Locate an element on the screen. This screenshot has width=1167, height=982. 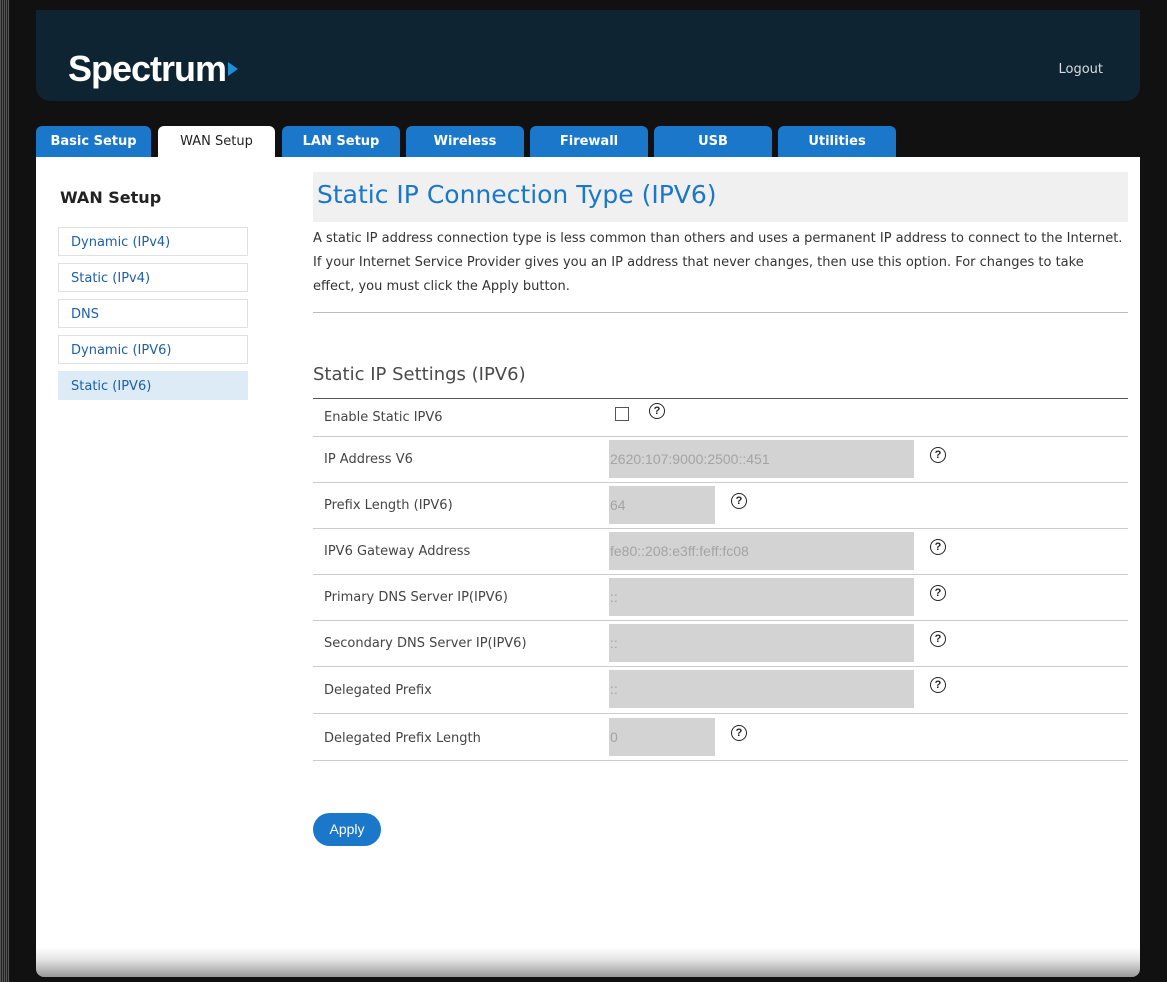
settings-row-delegated-prefix: Delegated Prefix :: ? is located at coordinates (720, 690).